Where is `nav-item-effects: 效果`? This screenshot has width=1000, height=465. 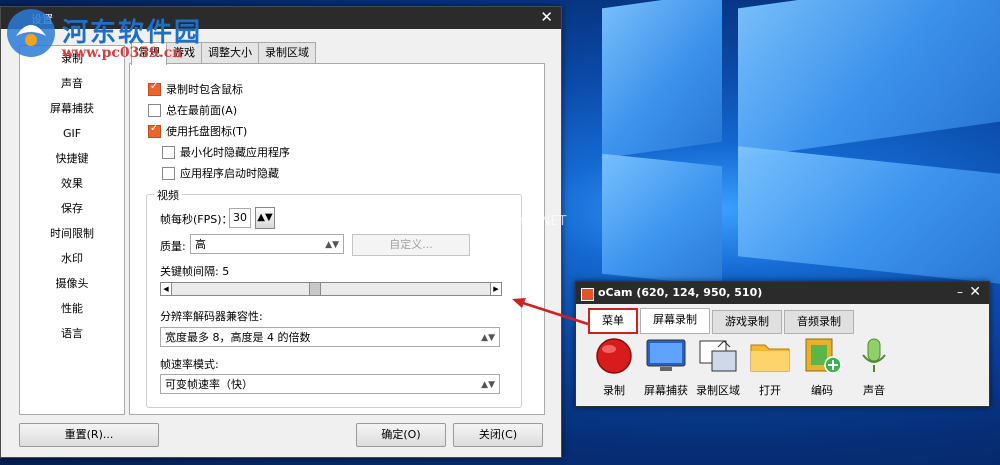
nav-item-effects: 效果 is located at coordinates (72, 183).